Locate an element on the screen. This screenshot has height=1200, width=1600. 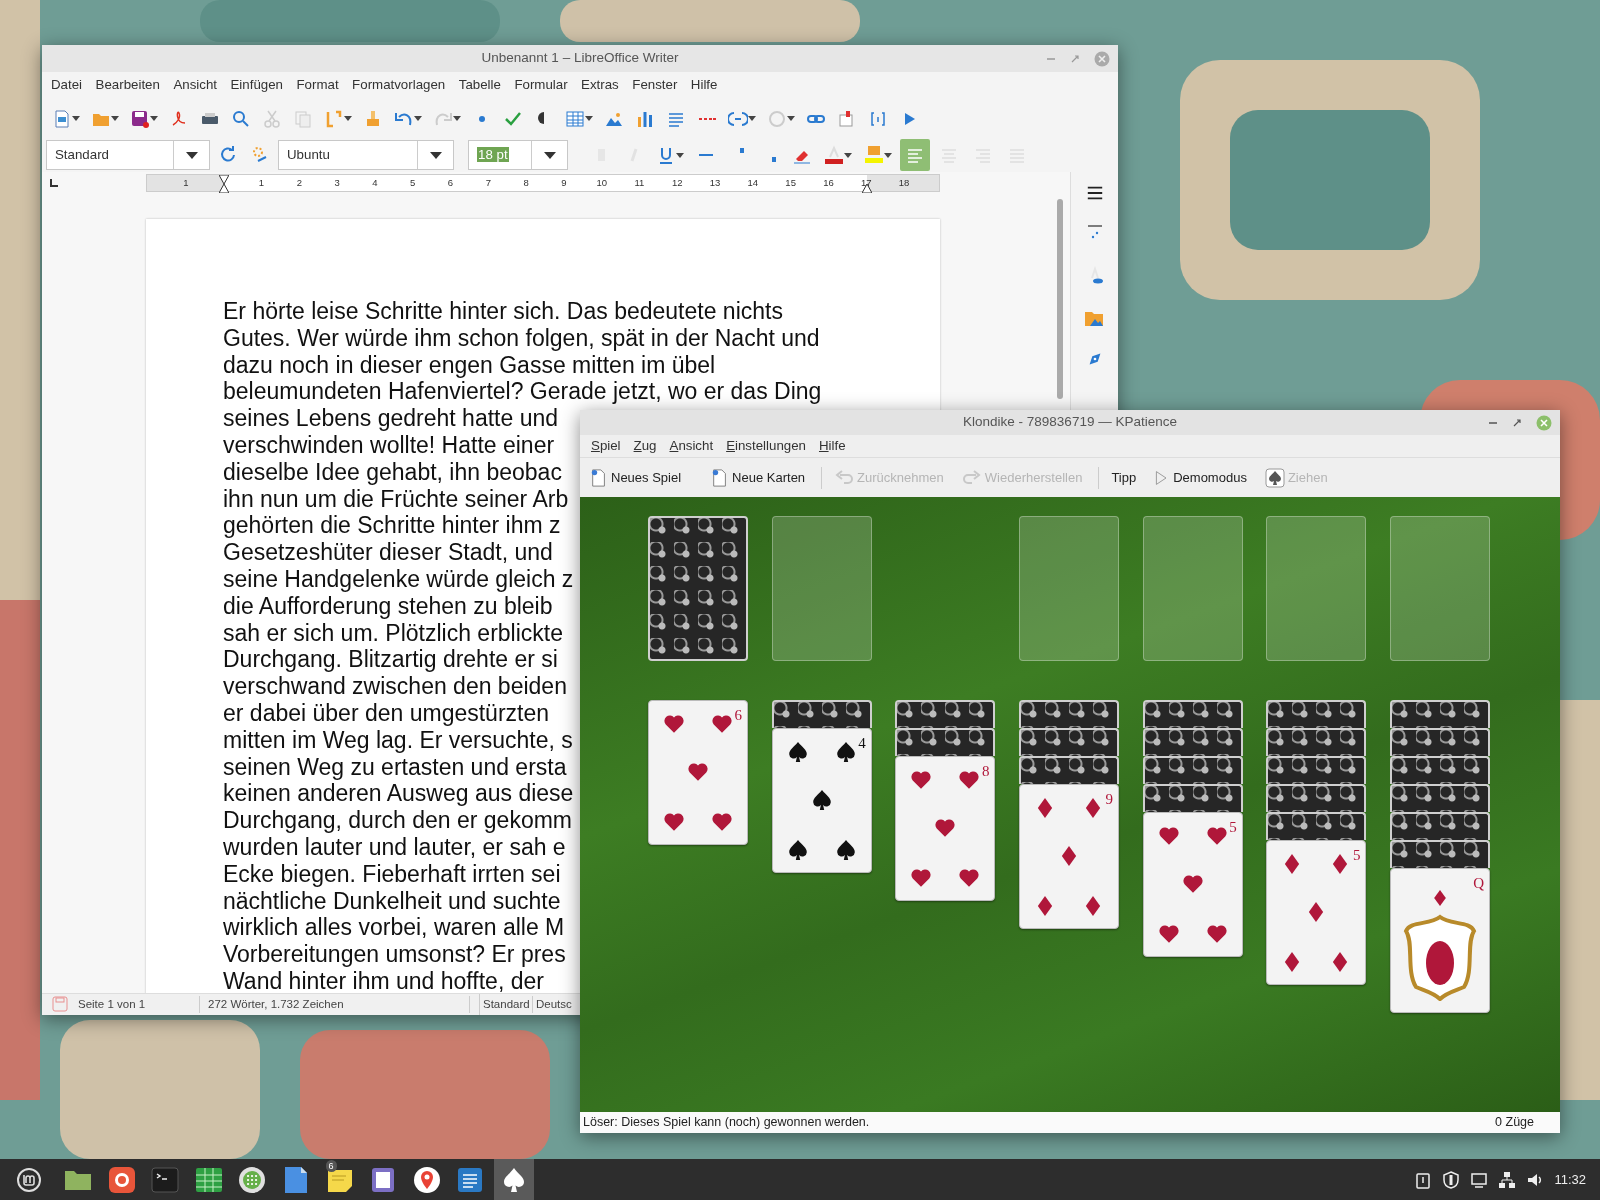
font-color-icon is located at coordinates (834, 155).